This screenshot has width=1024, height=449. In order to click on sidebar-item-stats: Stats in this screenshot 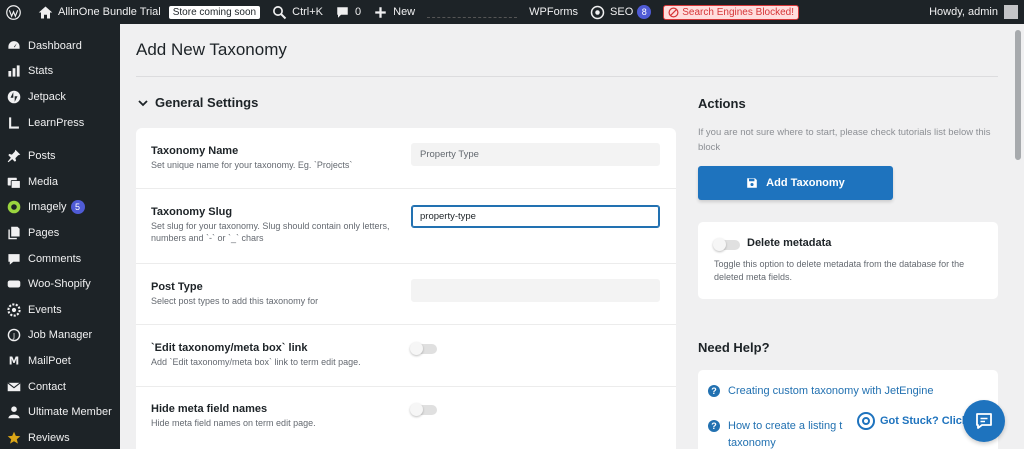, I will do `click(60, 72)`.